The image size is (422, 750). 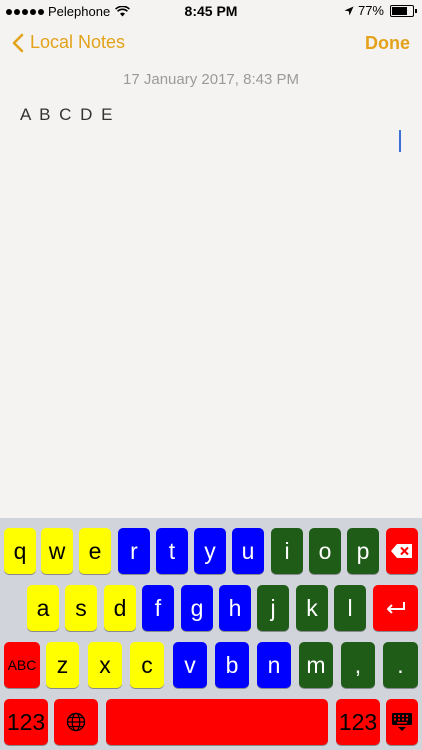 What do you see at coordinates (43, 608) in the screenshot?
I see `key-a: a` at bounding box center [43, 608].